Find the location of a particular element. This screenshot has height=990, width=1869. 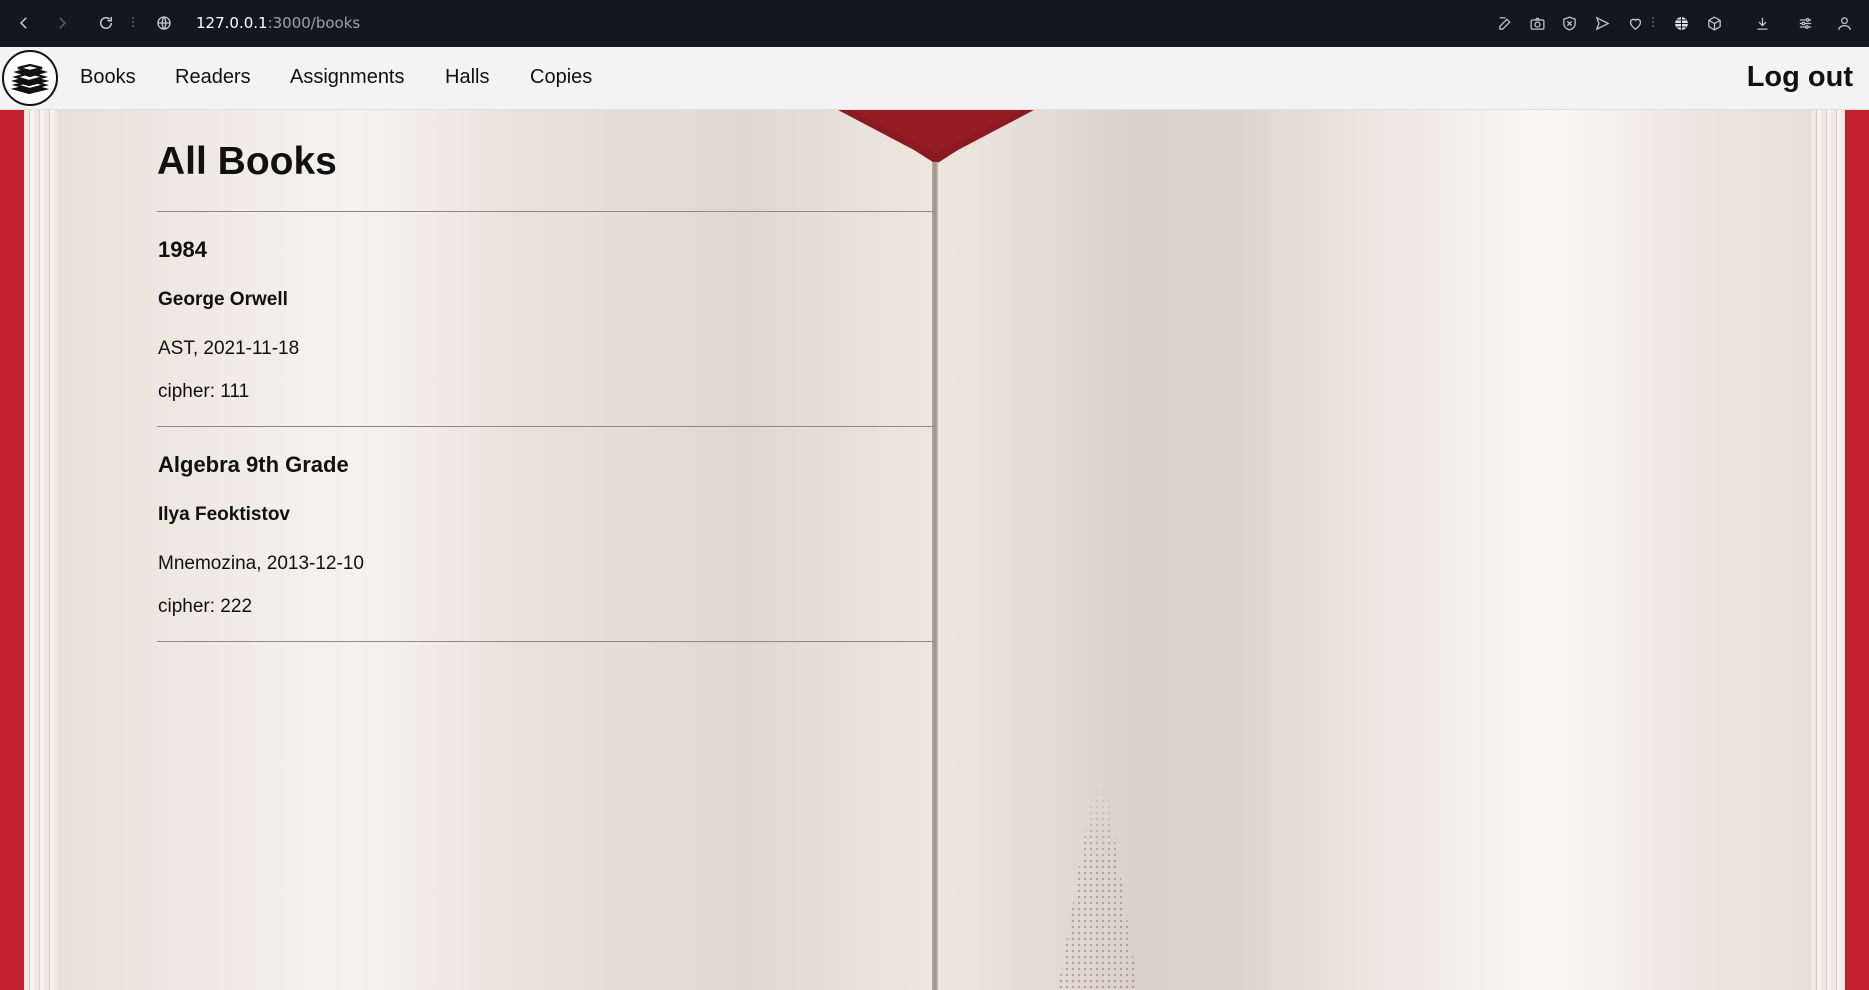

reload-icon is located at coordinates (106, 23).